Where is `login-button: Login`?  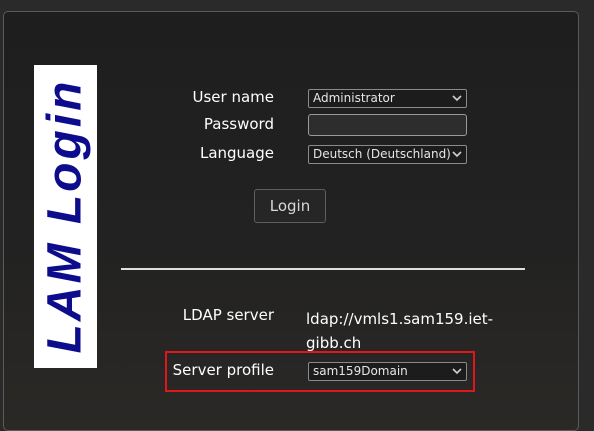
login-button: Login is located at coordinates (290, 206).